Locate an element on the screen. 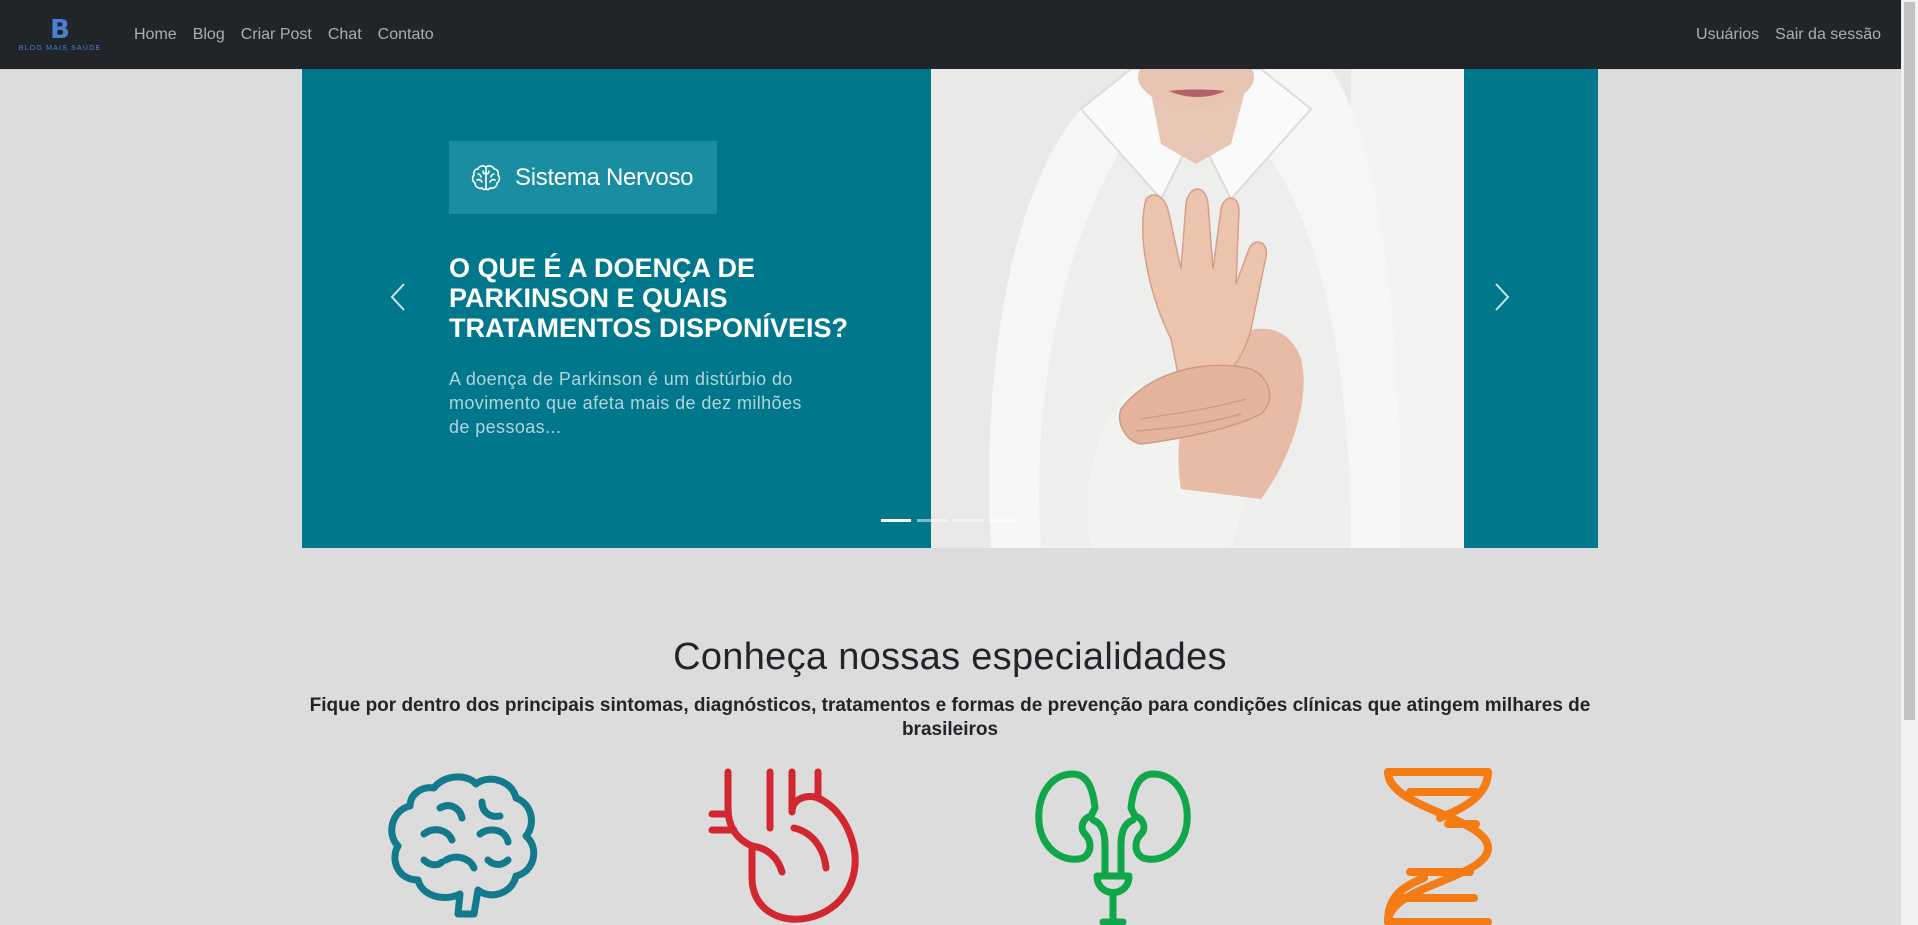  chevron-right-icon is located at coordinates (1502, 297).